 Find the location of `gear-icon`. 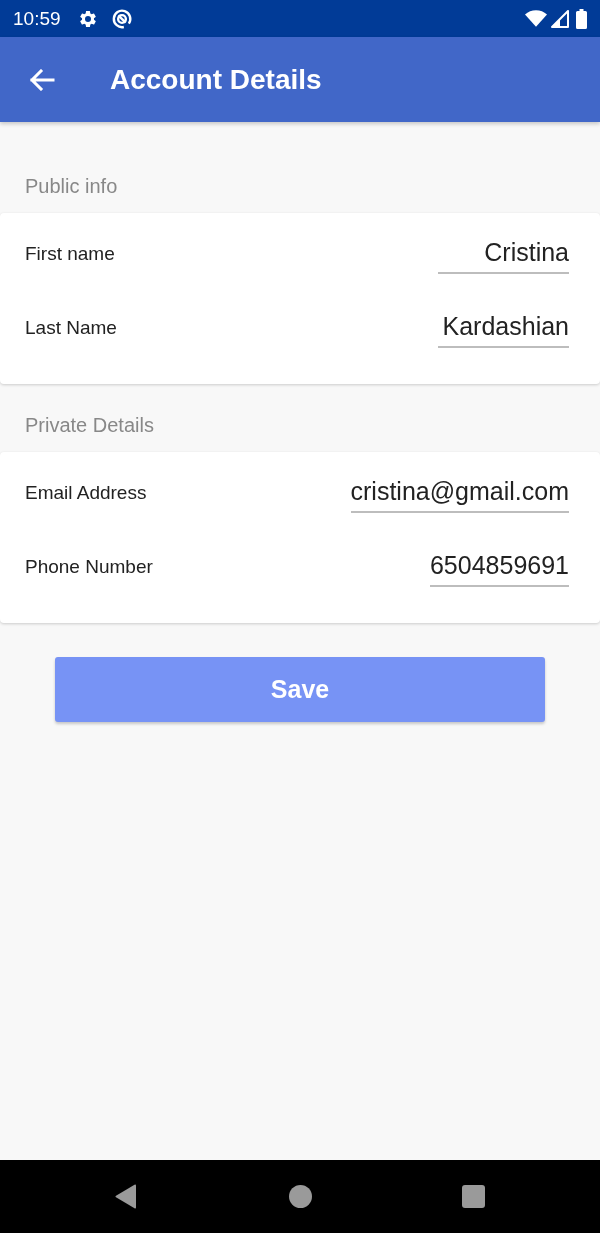

gear-icon is located at coordinates (87, 18).